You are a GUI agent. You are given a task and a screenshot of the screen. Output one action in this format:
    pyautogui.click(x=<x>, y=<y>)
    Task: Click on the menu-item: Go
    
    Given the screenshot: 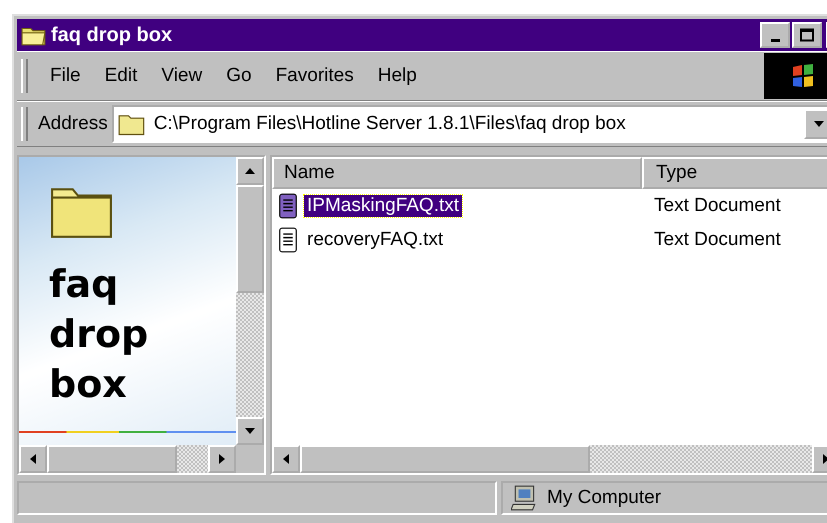 What is the action you would take?
    pyautogui.click(x=239, y=76)
    